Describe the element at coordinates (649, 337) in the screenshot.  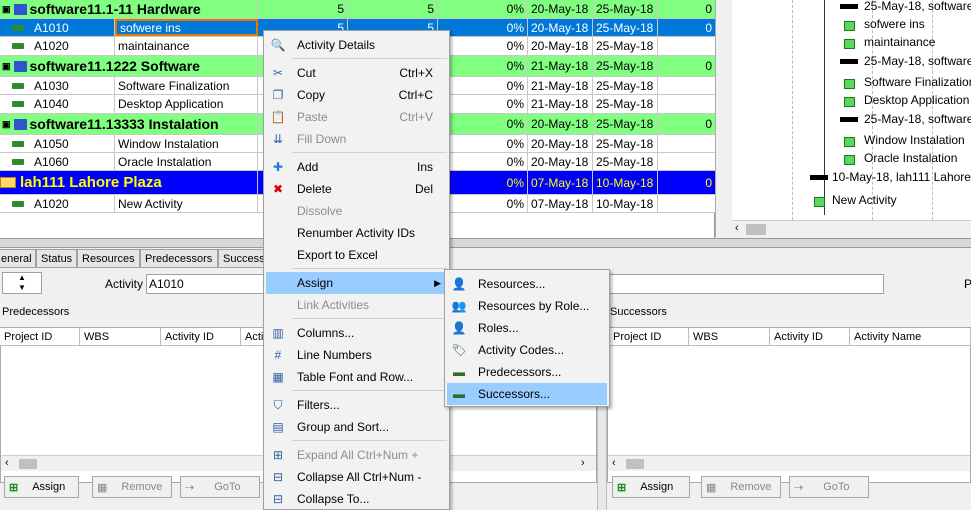
I see `succ-col-project-id: Project ID` at that location.